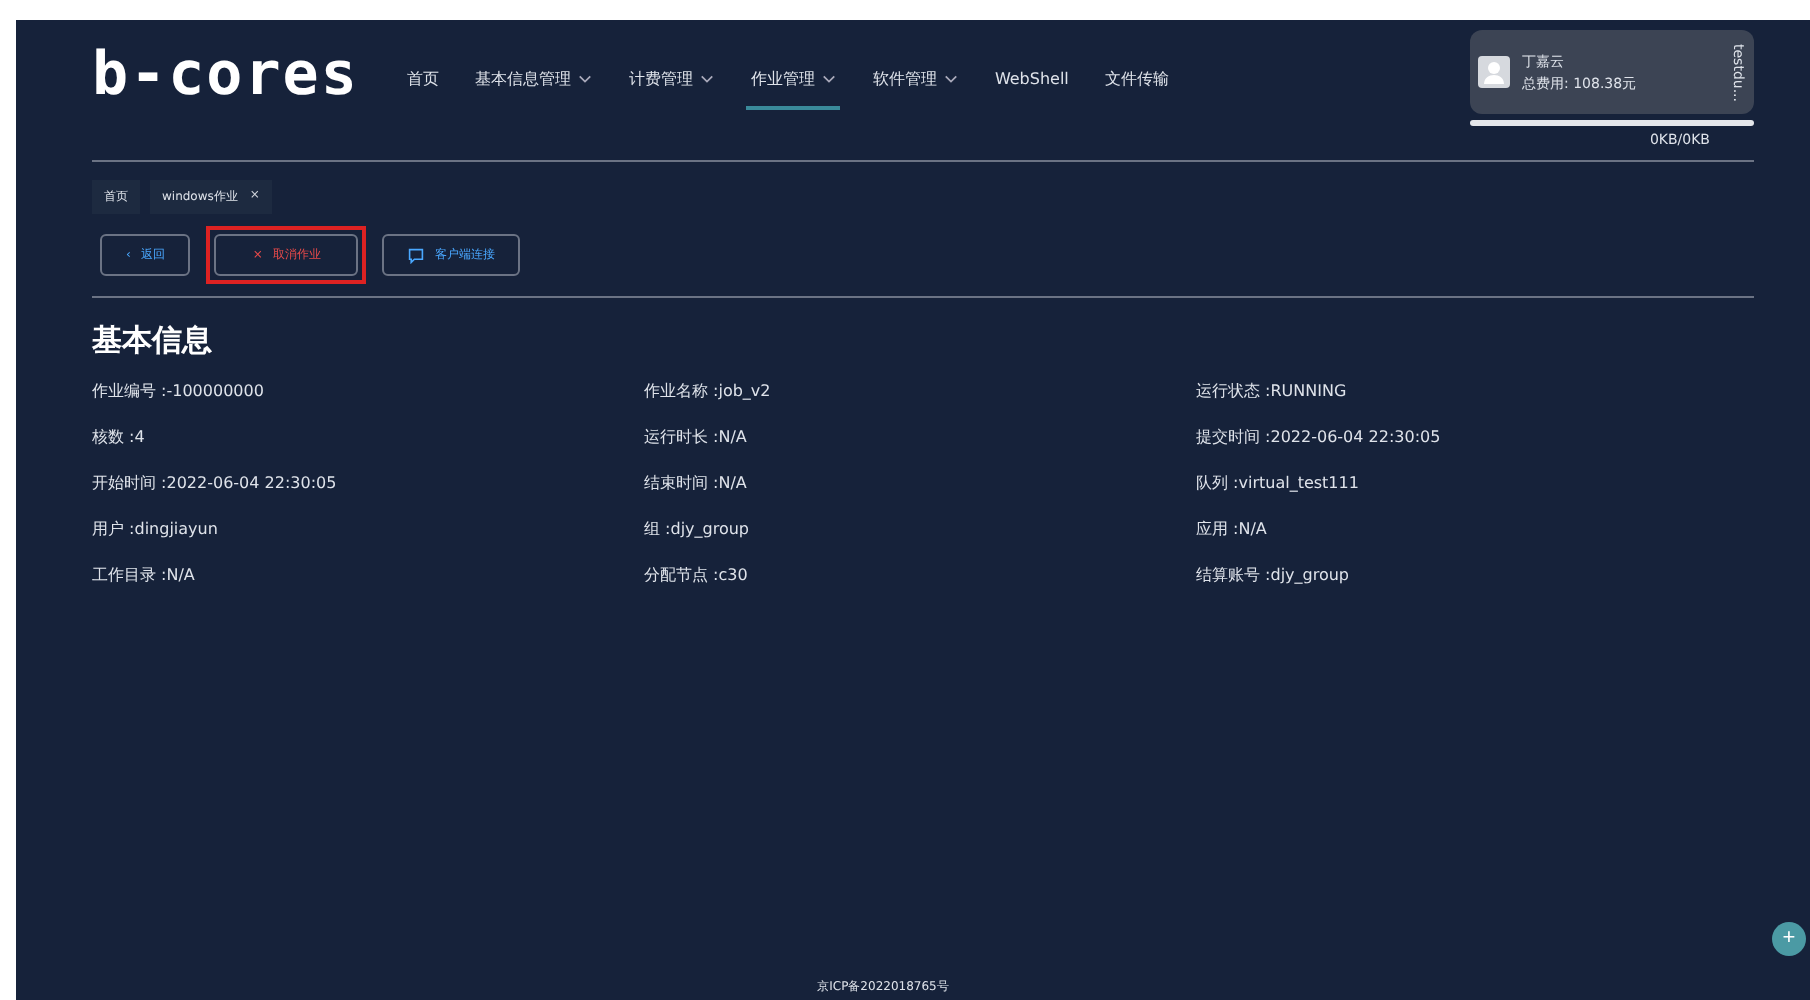 The width and height of the screenshot is (1810, 1000). I want to click on info-field: 作业名称 :job_v2, so click(920, 391).